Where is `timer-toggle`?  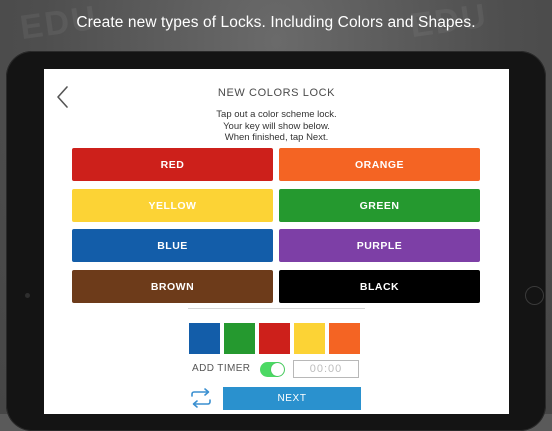 timer-toggle is located at coordinates (272, 369).